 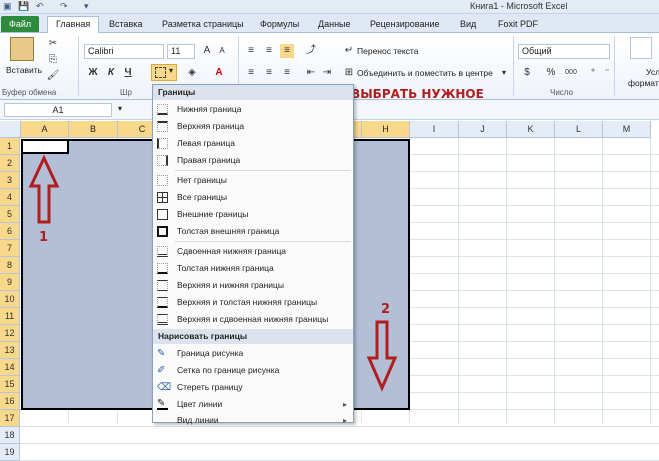 What do you see at coordinates (10, 231) in the screenshot?
I see `row-header-6: 6` at bounding box center [10, 231].